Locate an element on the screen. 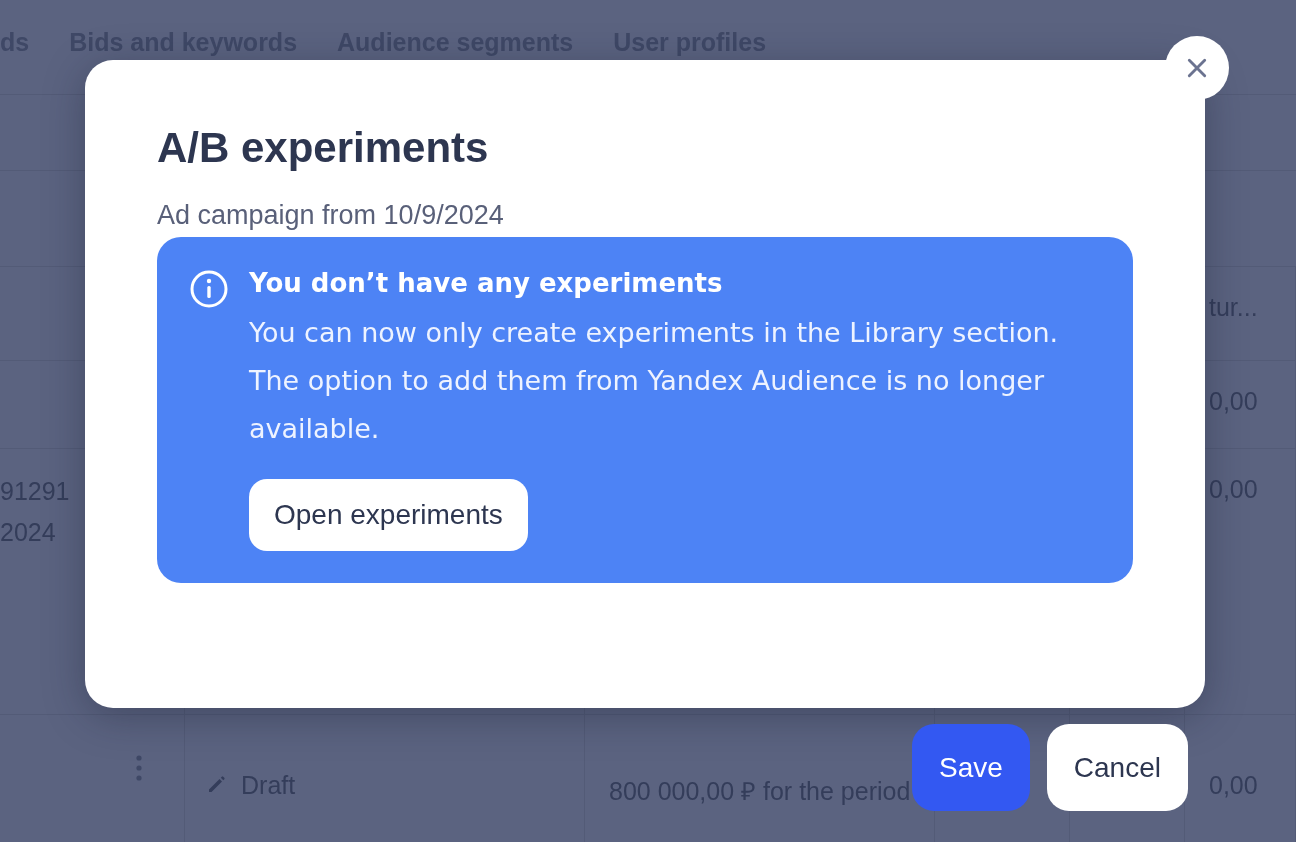 This screenshot has height=842, width=1296. close-icon is located at coordinates (1197, 68).